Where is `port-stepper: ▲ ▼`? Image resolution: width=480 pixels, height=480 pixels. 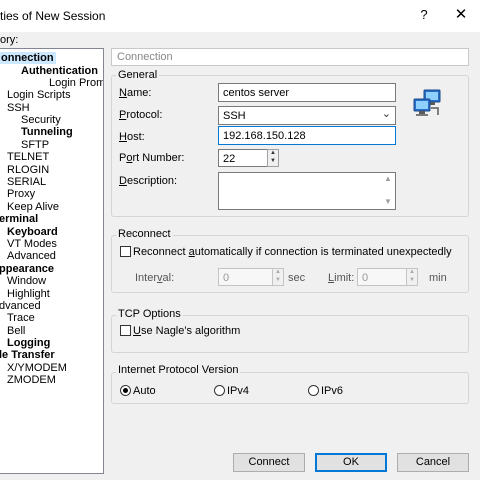 port-stepper: ▲ ▼ is located at coordinates (273, 158).